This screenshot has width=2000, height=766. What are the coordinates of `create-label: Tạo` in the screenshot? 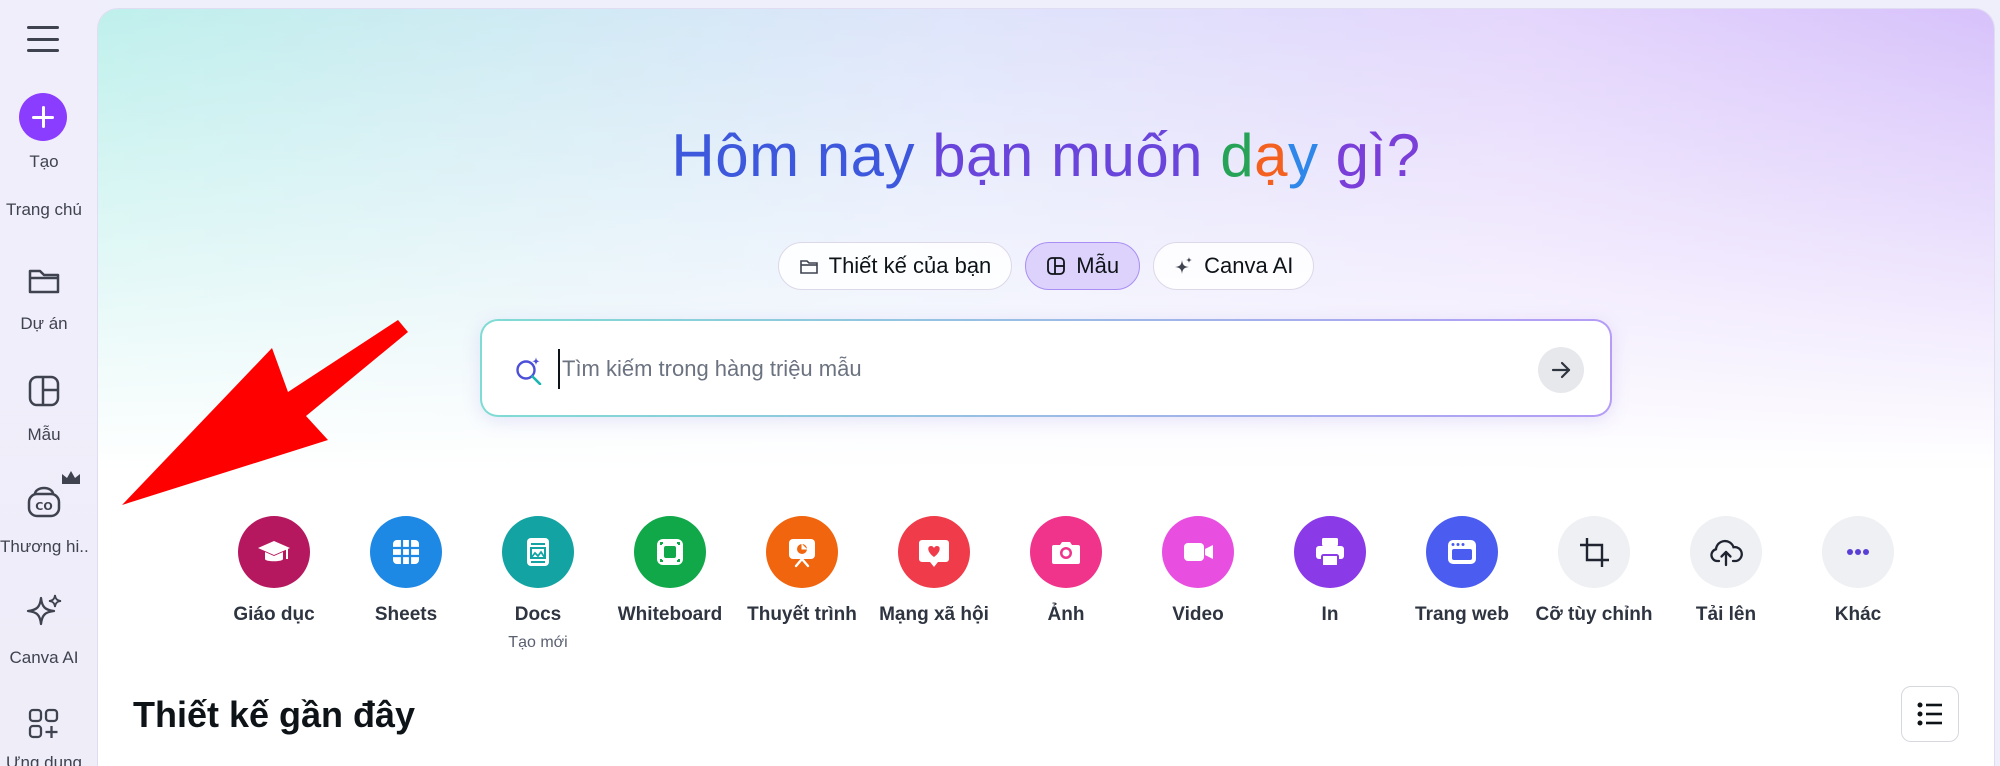 It's located at (44, 161).